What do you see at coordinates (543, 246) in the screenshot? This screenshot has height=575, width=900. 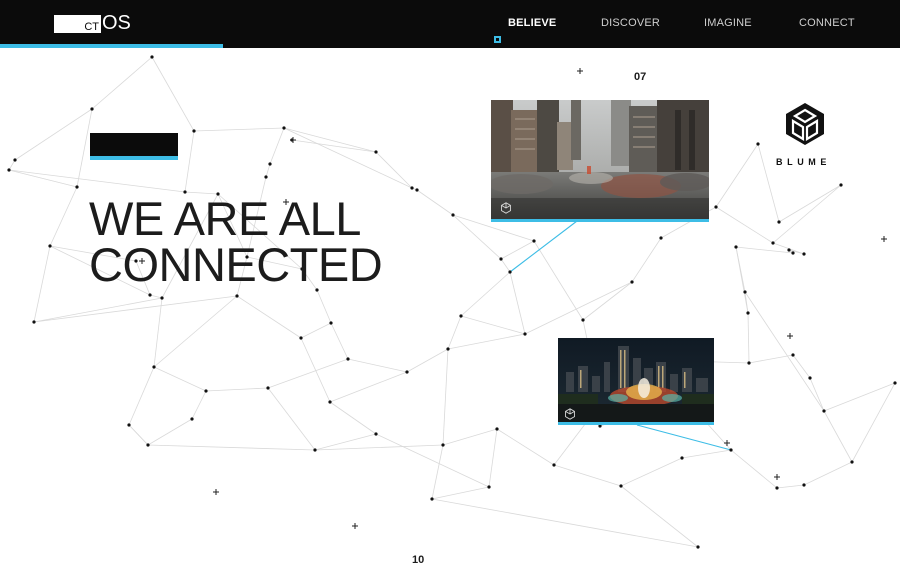 I see `card-connector-line` at bounding box center [543, 246].